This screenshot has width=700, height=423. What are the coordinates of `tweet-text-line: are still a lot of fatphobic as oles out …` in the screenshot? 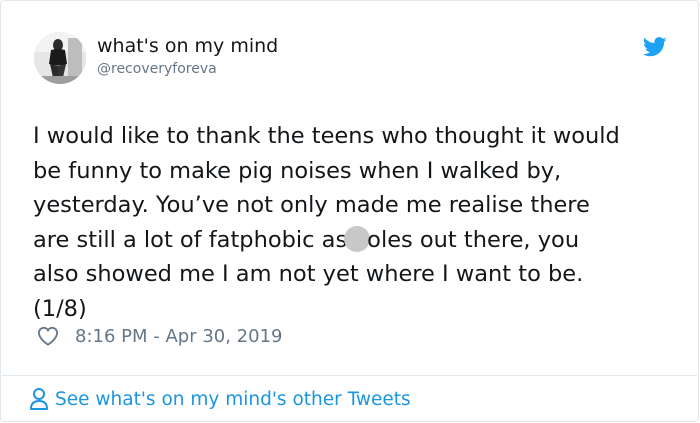 It's located at (358, 240).